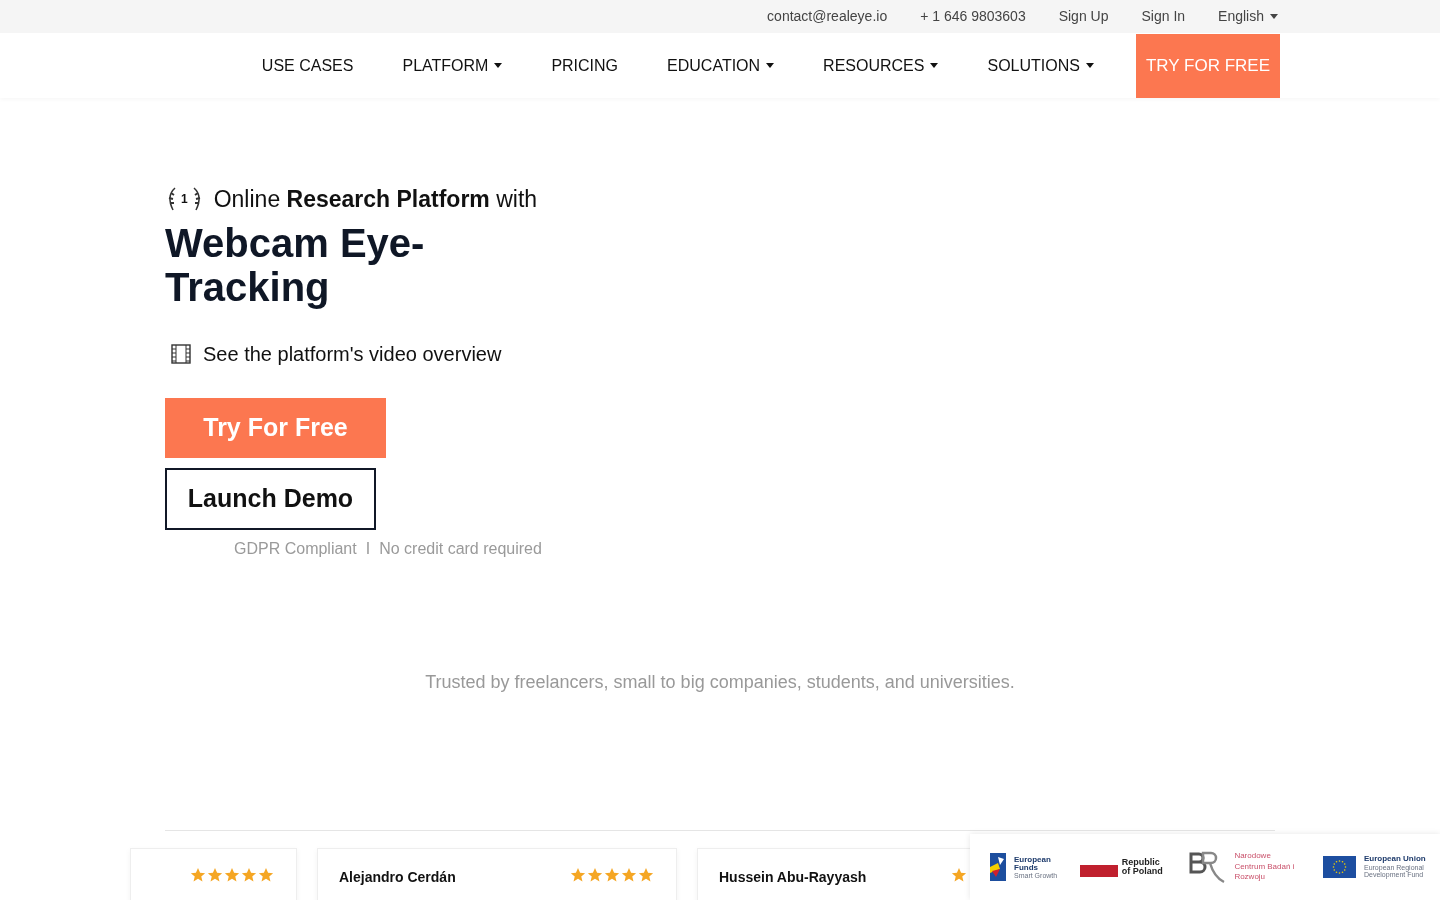  Describe the element at coordinates (585, 65) in the screenshot. I see `nav-link: PRICING` at that location.